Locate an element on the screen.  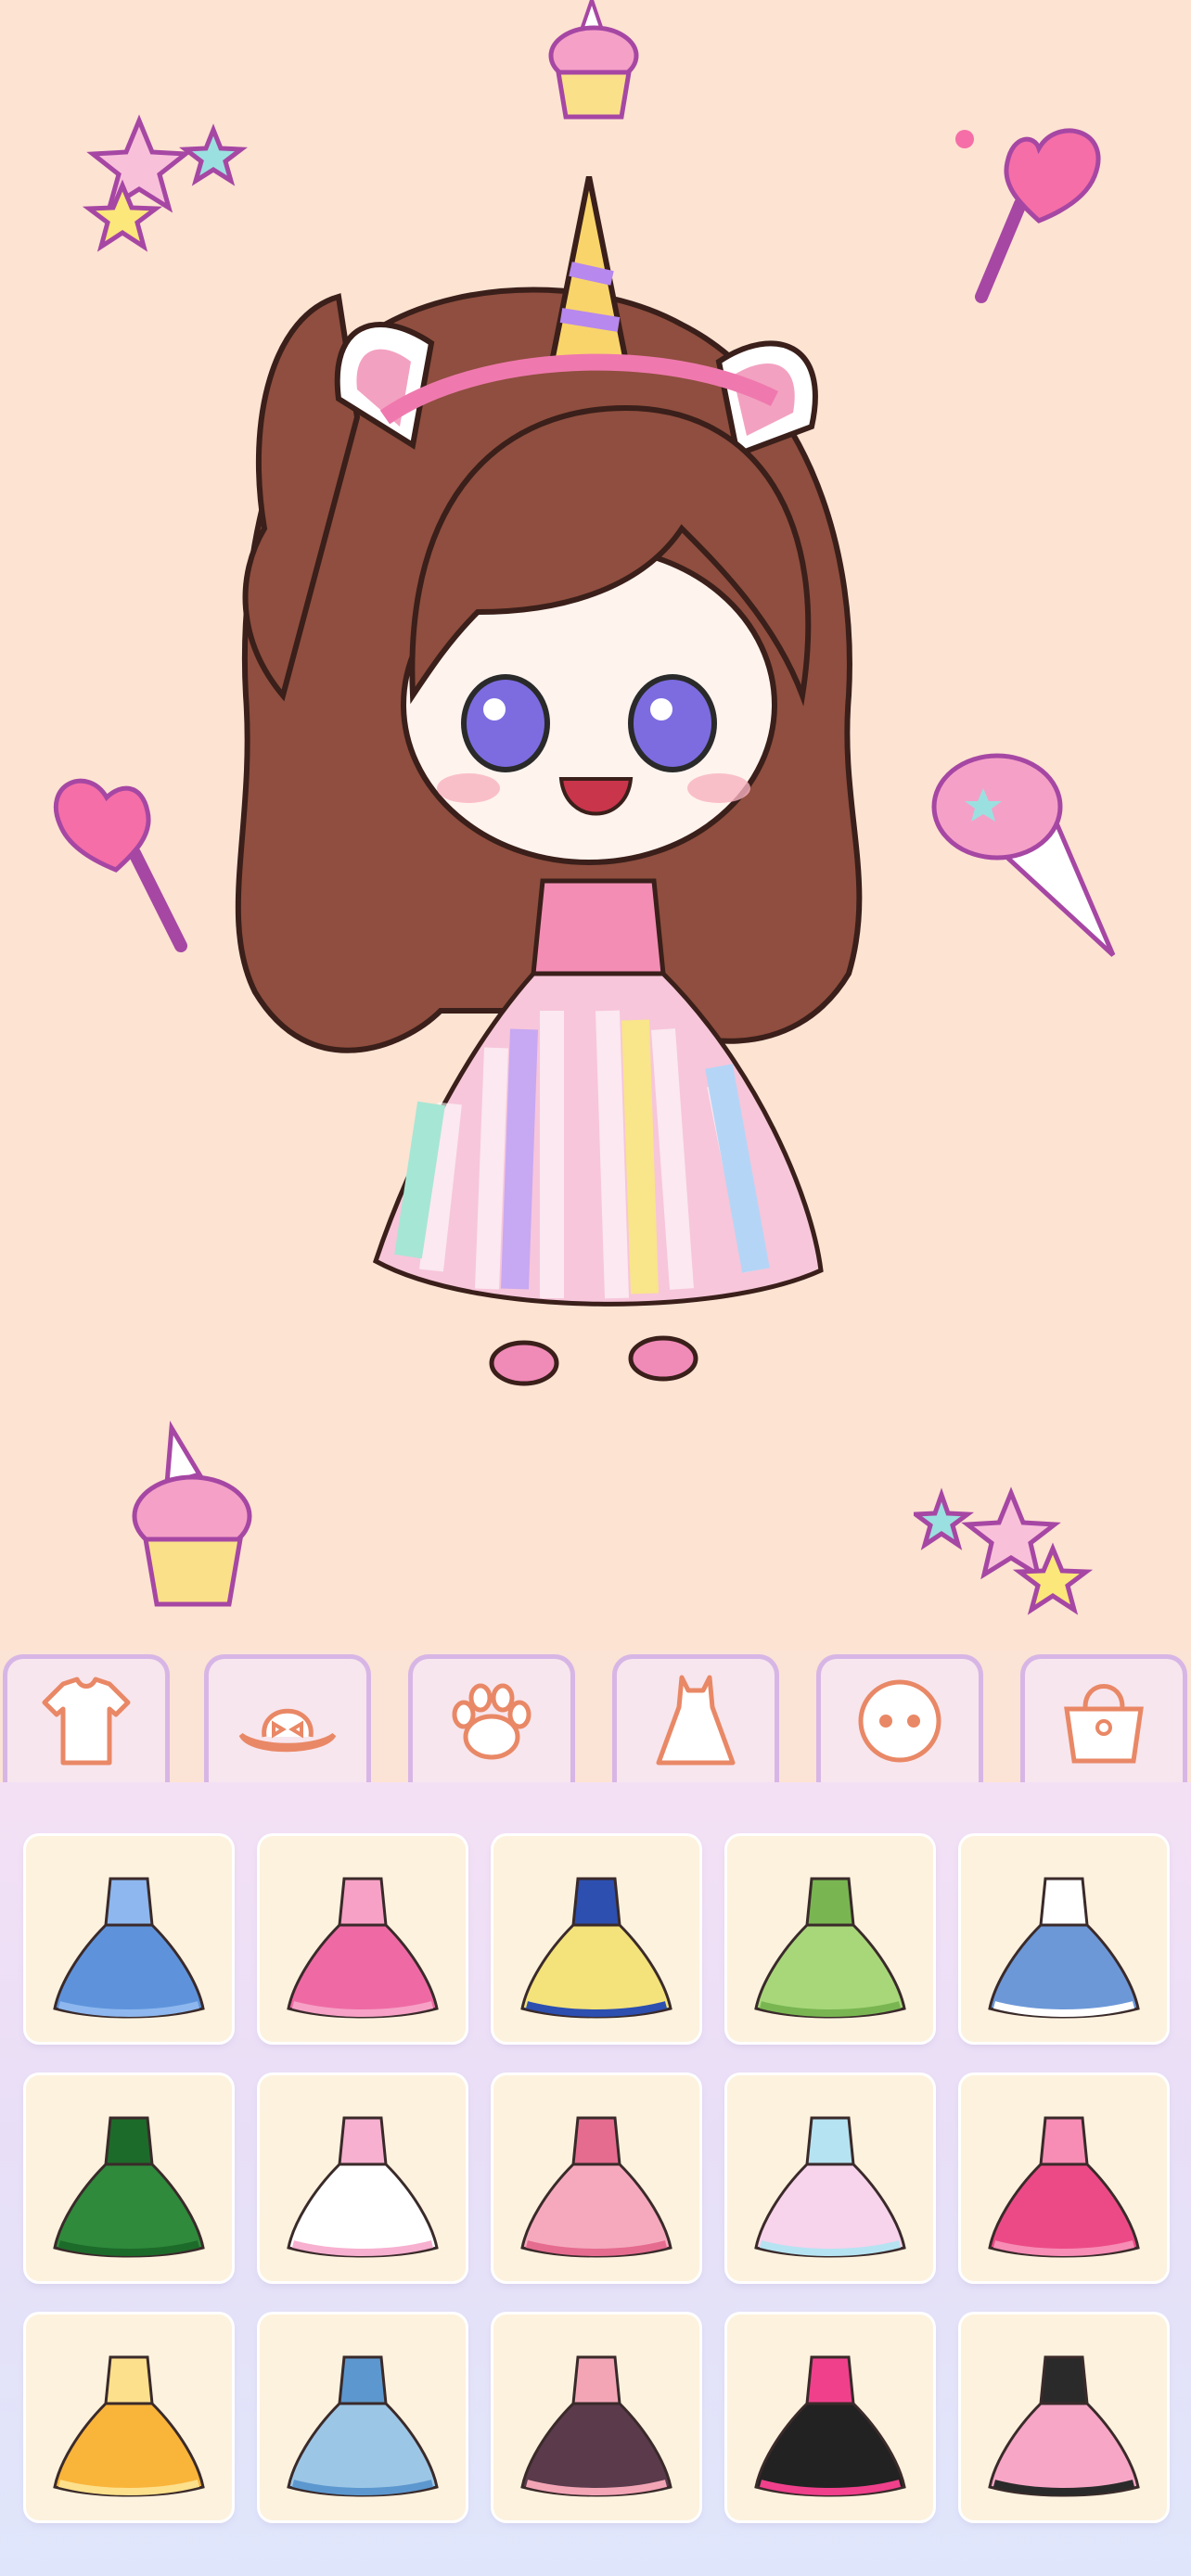
tab-hats is located at coordinates (287, 1718).